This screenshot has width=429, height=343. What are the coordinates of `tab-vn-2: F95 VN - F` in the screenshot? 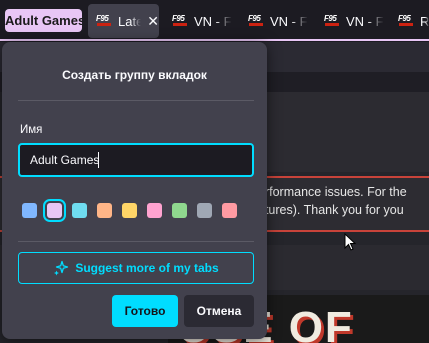 It's located at (276, 21).